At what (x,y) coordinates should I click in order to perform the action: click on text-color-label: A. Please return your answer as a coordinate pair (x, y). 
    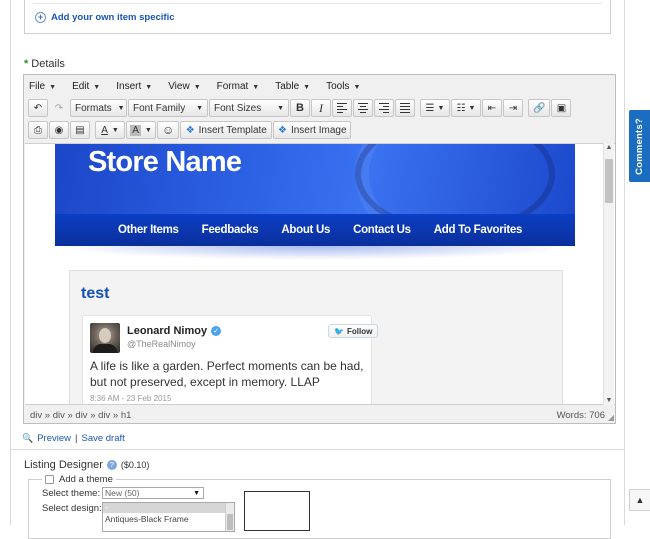
    Looking at the image, I should click on (104, 130).